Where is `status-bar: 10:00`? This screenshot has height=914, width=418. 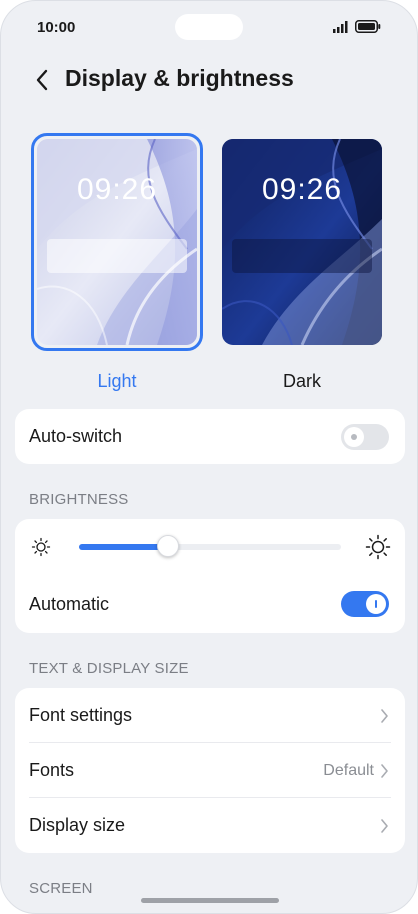 status-bar: 10:00 is located at coordinates (209, 28).